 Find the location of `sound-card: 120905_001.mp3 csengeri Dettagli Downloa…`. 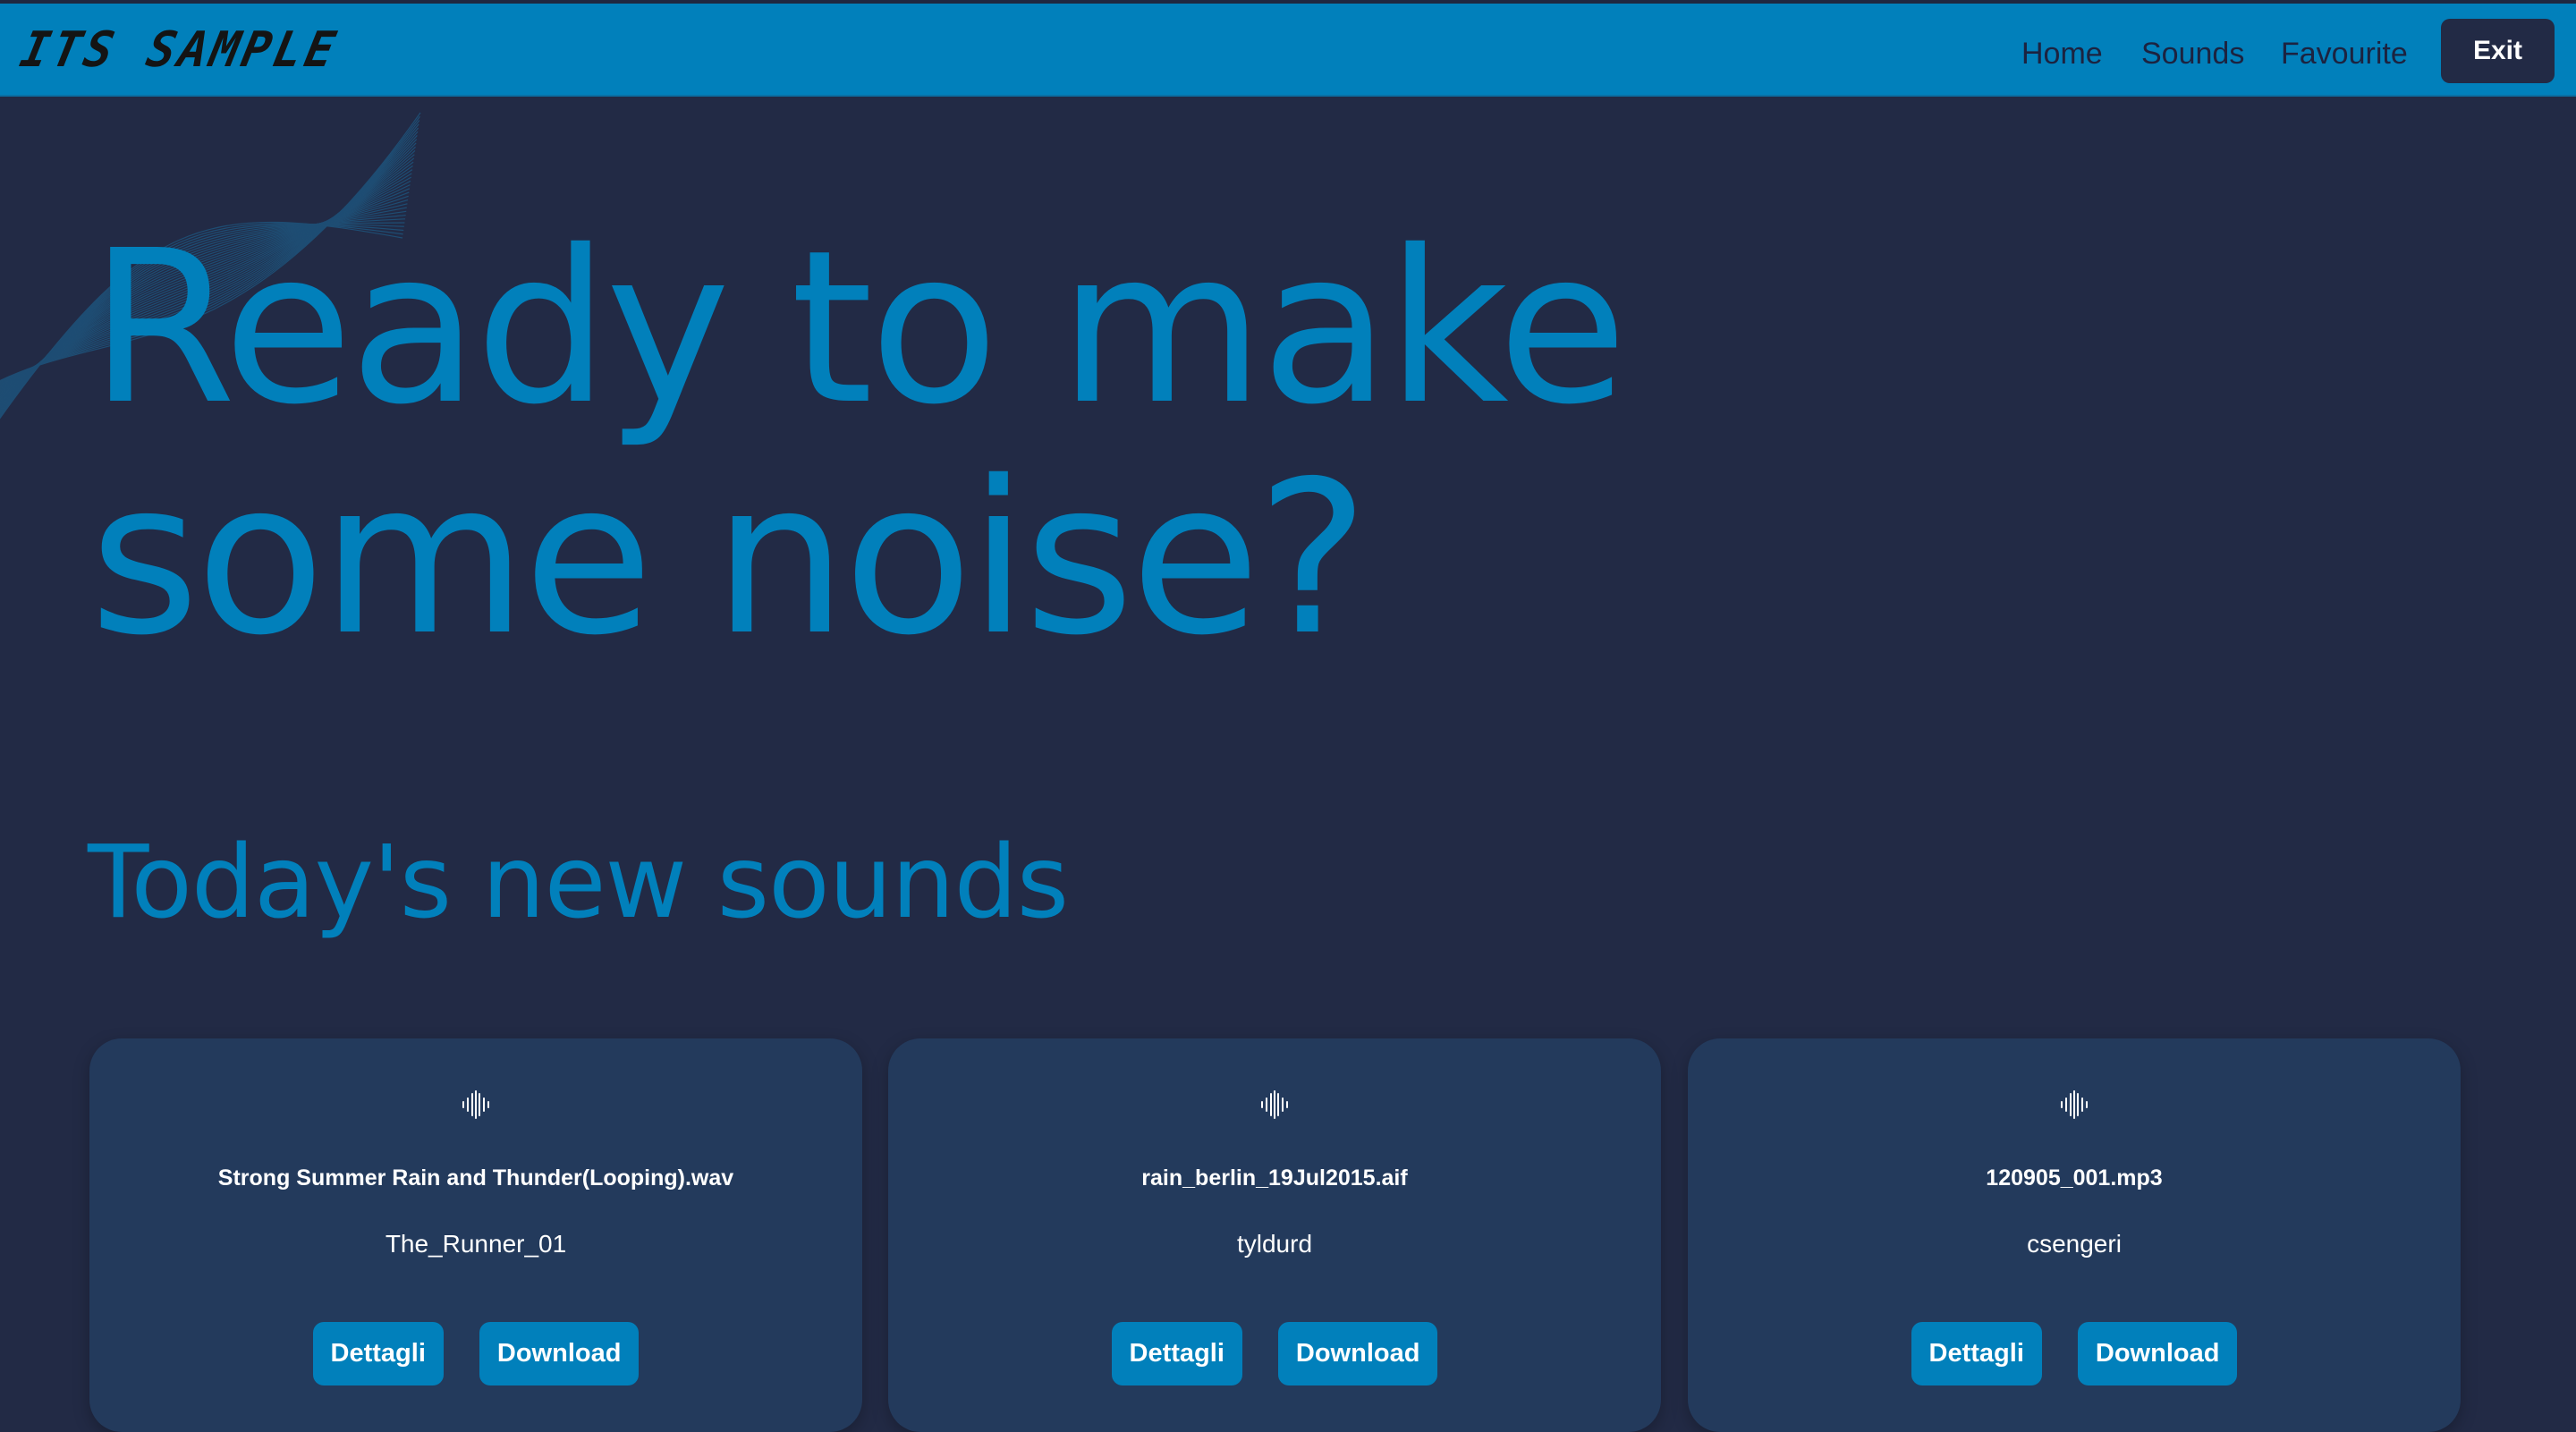

sound-card: 120905_001.mp3 csengeri Dettagli Downloa… is located at coordinates (2074, 1235).